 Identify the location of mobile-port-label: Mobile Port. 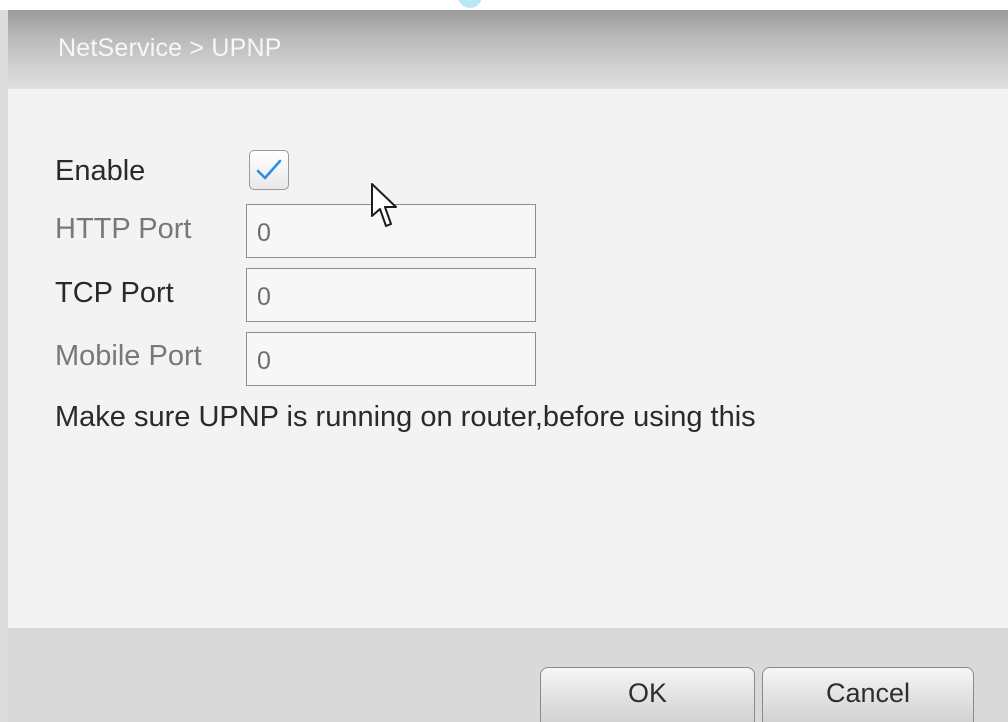
(128, 356).